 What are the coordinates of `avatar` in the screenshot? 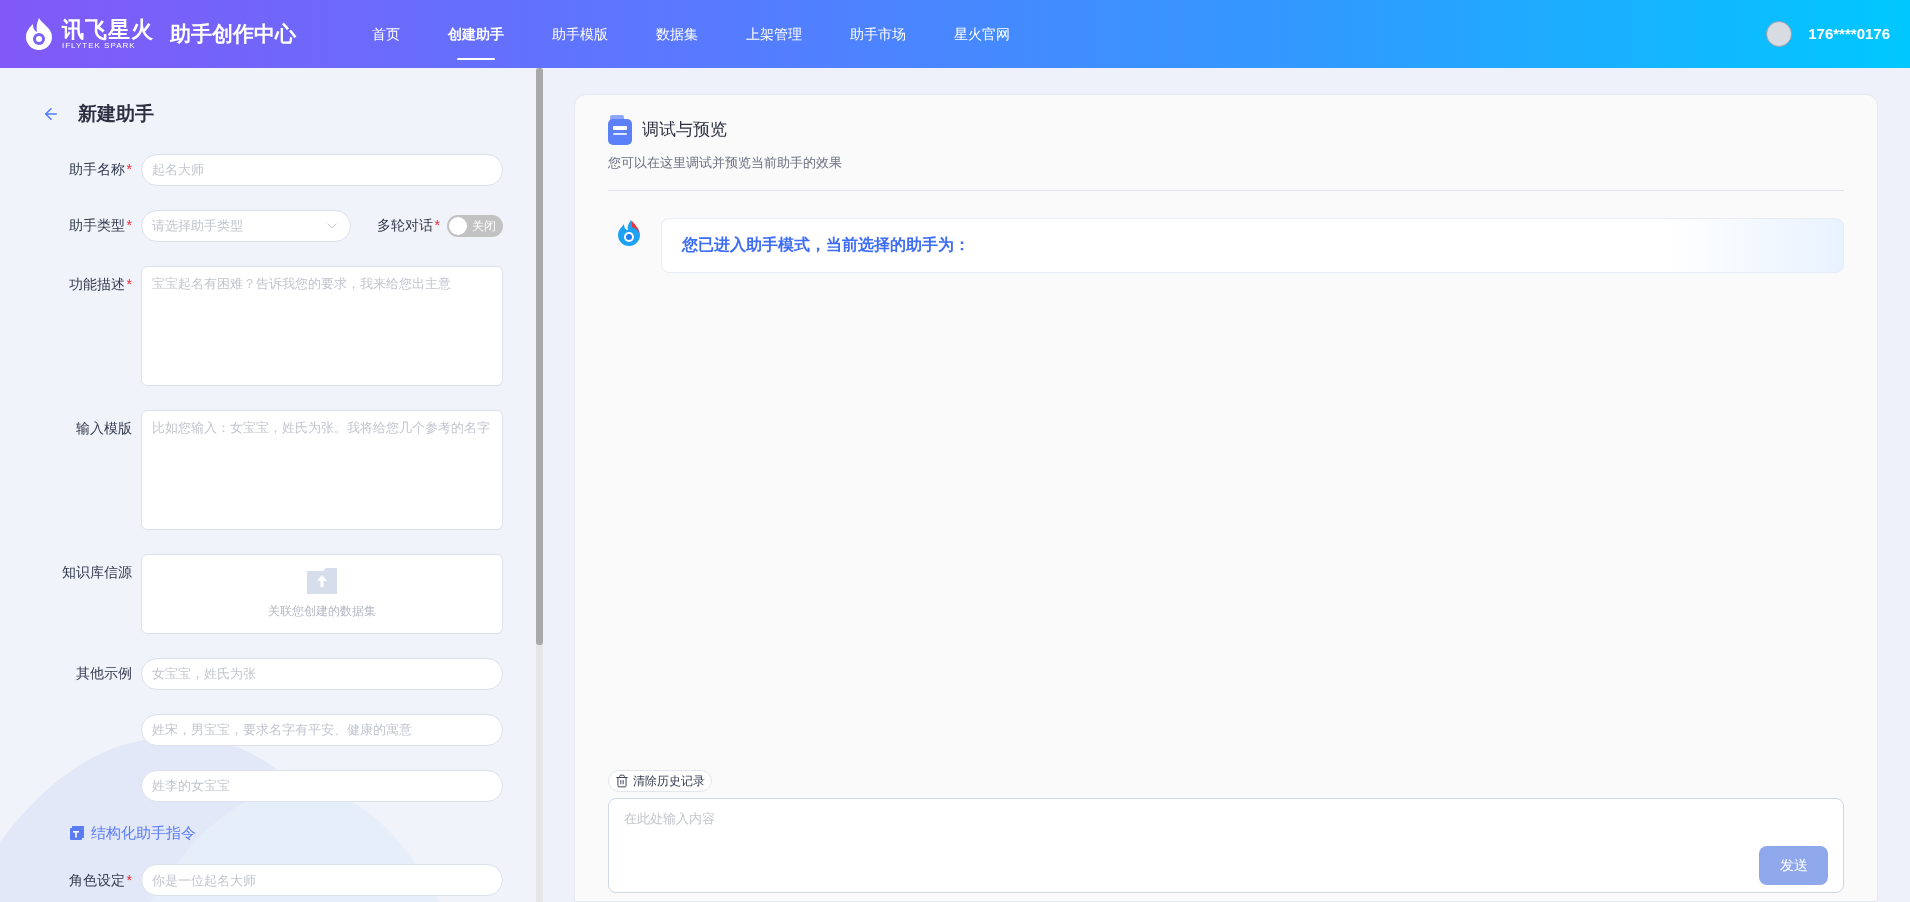 It's located at (1779, 34).